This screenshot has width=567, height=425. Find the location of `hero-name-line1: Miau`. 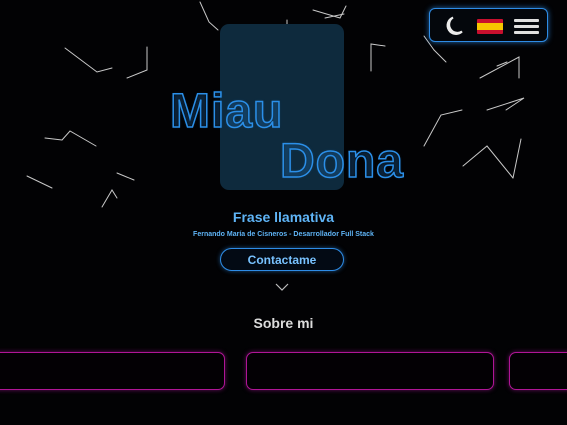

hero-name-line1: Miau is located at coordinates (226, 111).